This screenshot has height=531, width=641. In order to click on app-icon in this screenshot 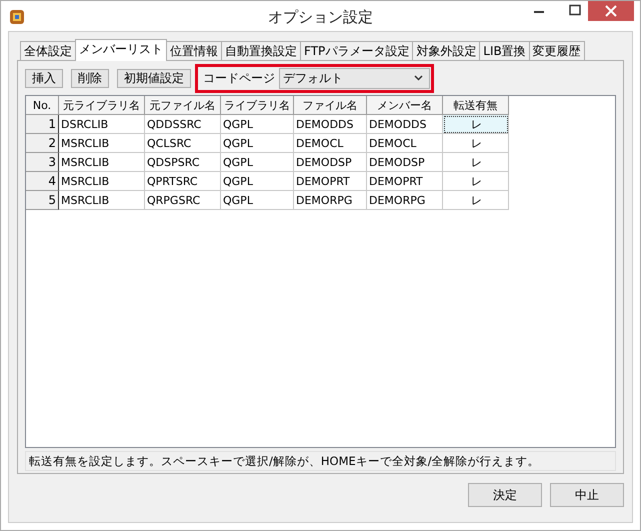, I will do `click(17, 17)`.